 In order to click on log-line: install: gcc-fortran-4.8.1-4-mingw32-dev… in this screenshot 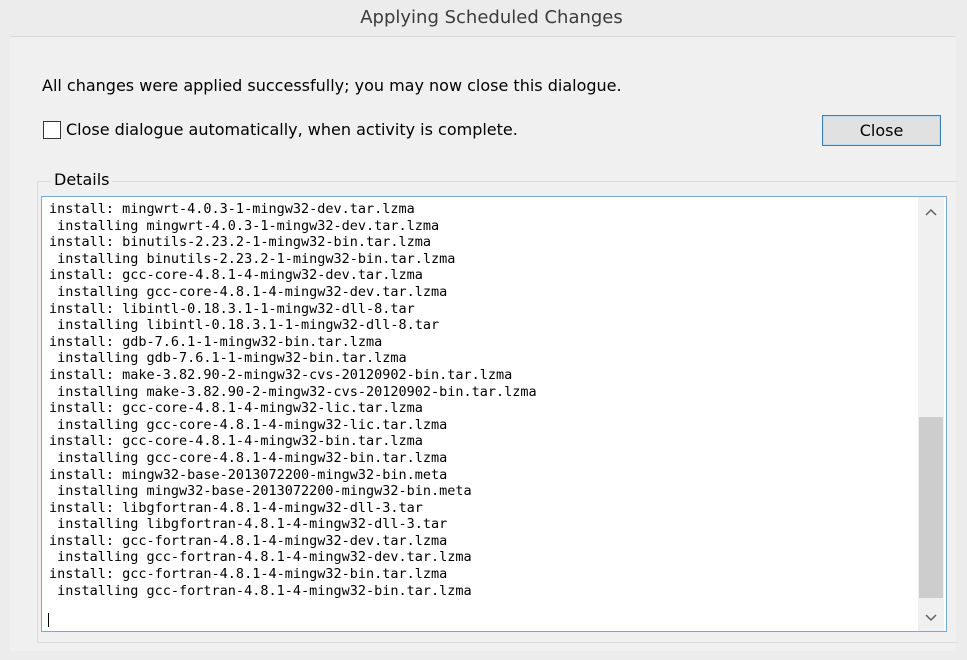, I will do `click(248, 540)`.